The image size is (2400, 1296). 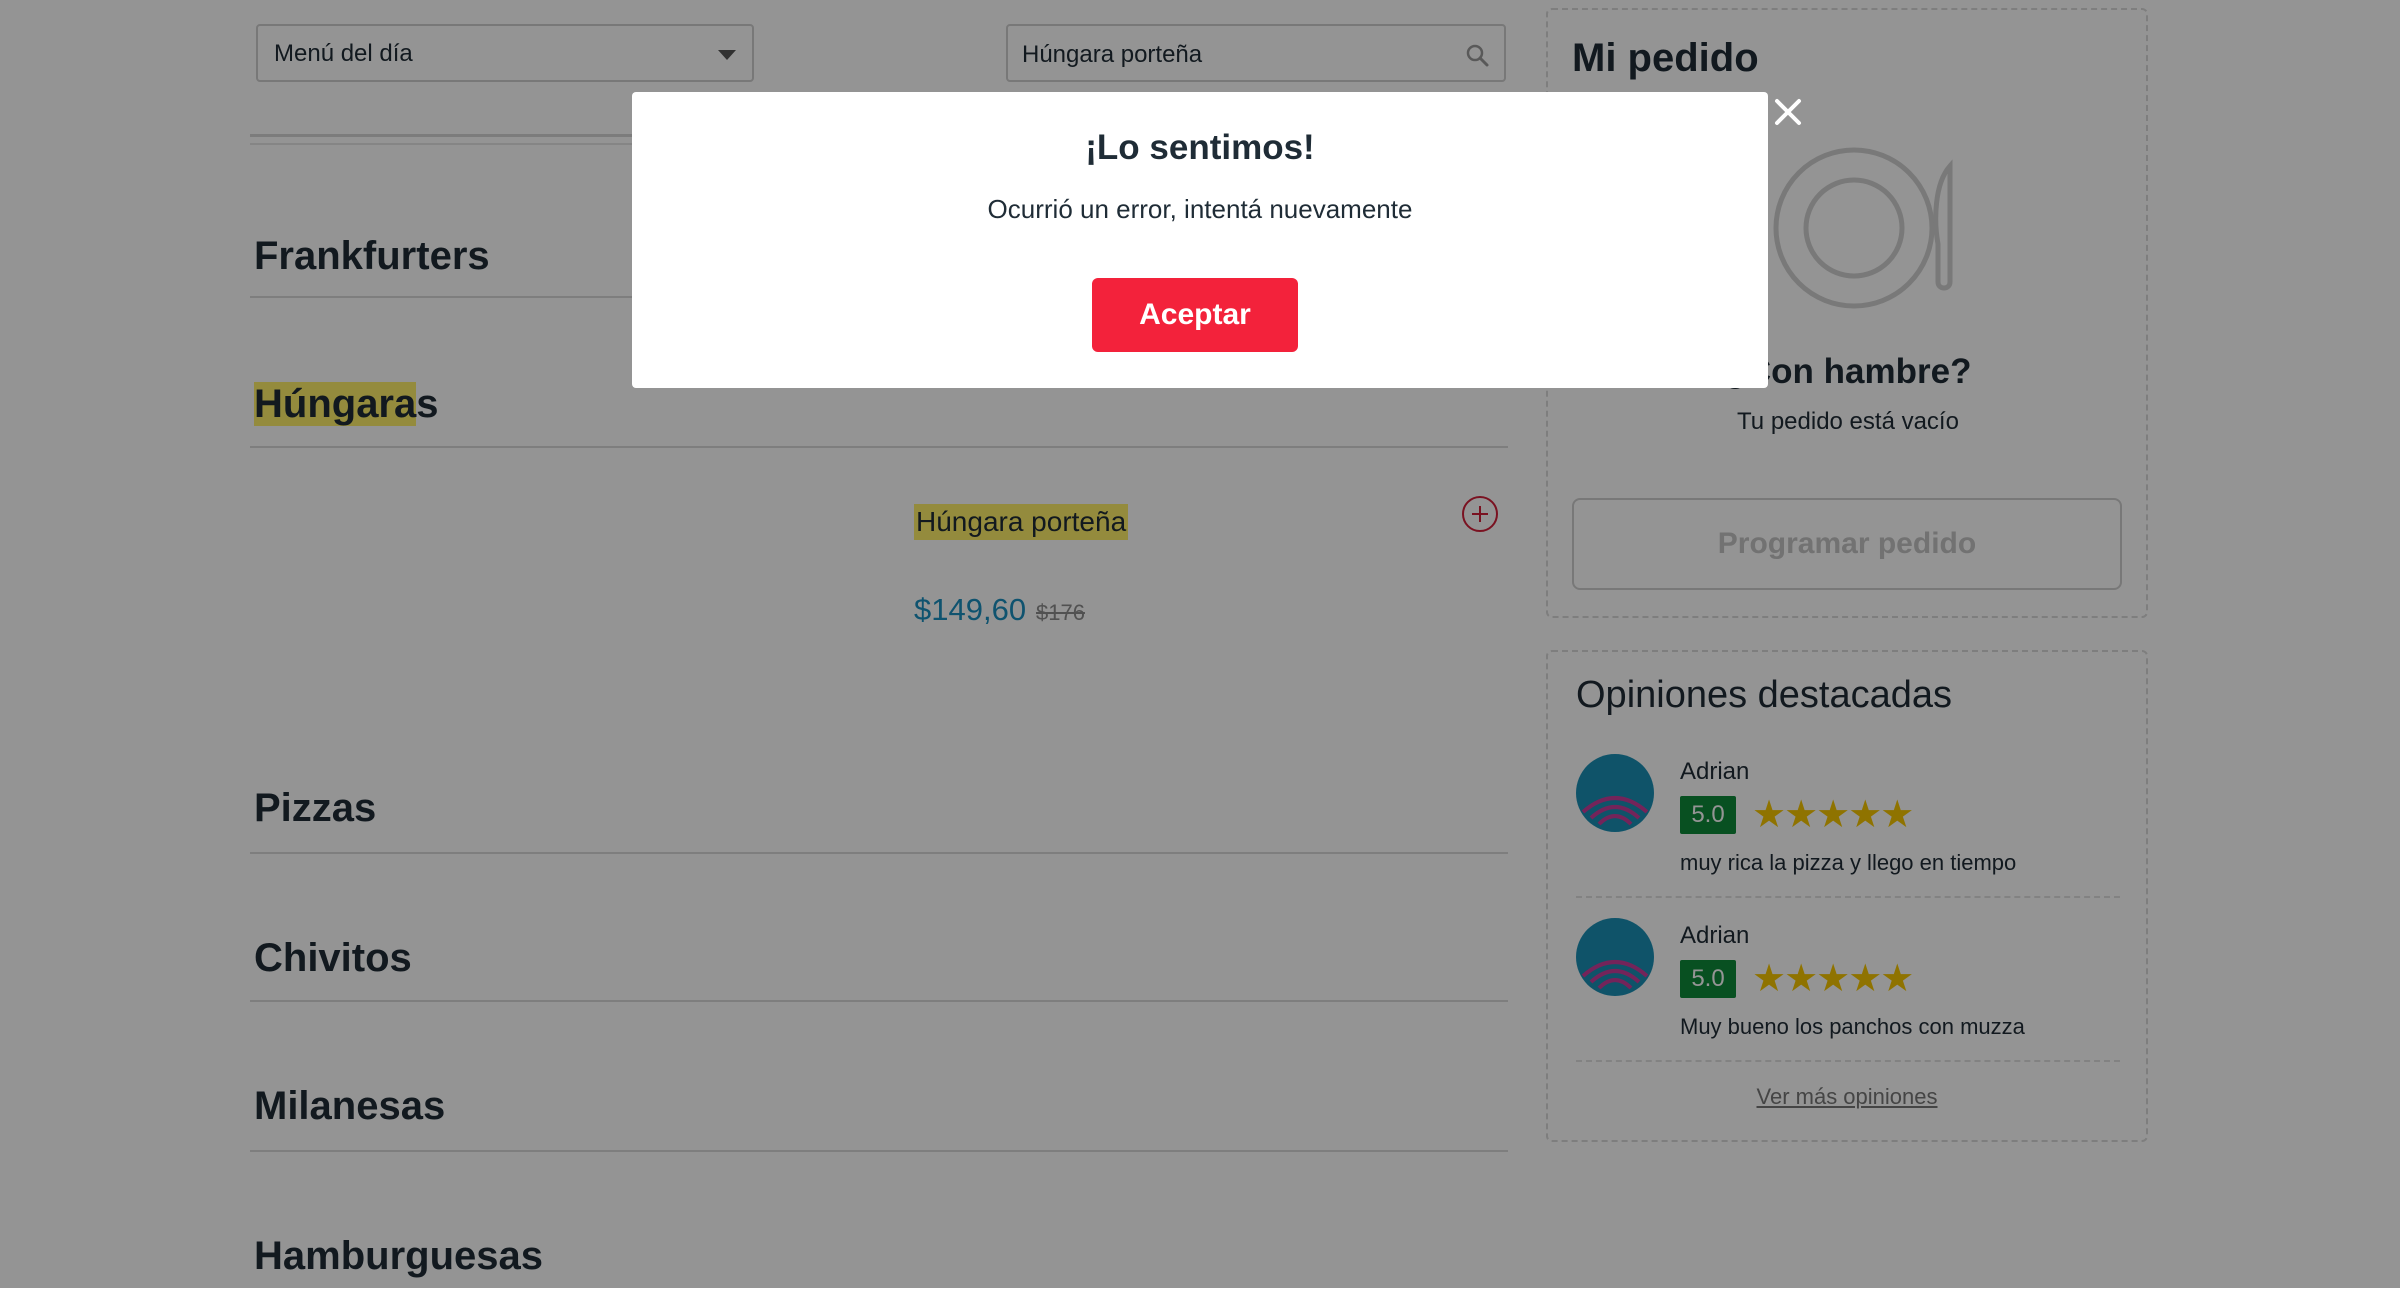 I want to click on close-icon, so click(x=1788, y=112).